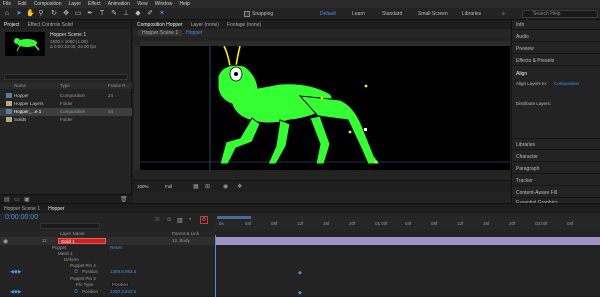  What do you see at coordinates (27, 199) in the screenshot?
I see `new-composition-icon: ▣` at bounding box center [27, 199].